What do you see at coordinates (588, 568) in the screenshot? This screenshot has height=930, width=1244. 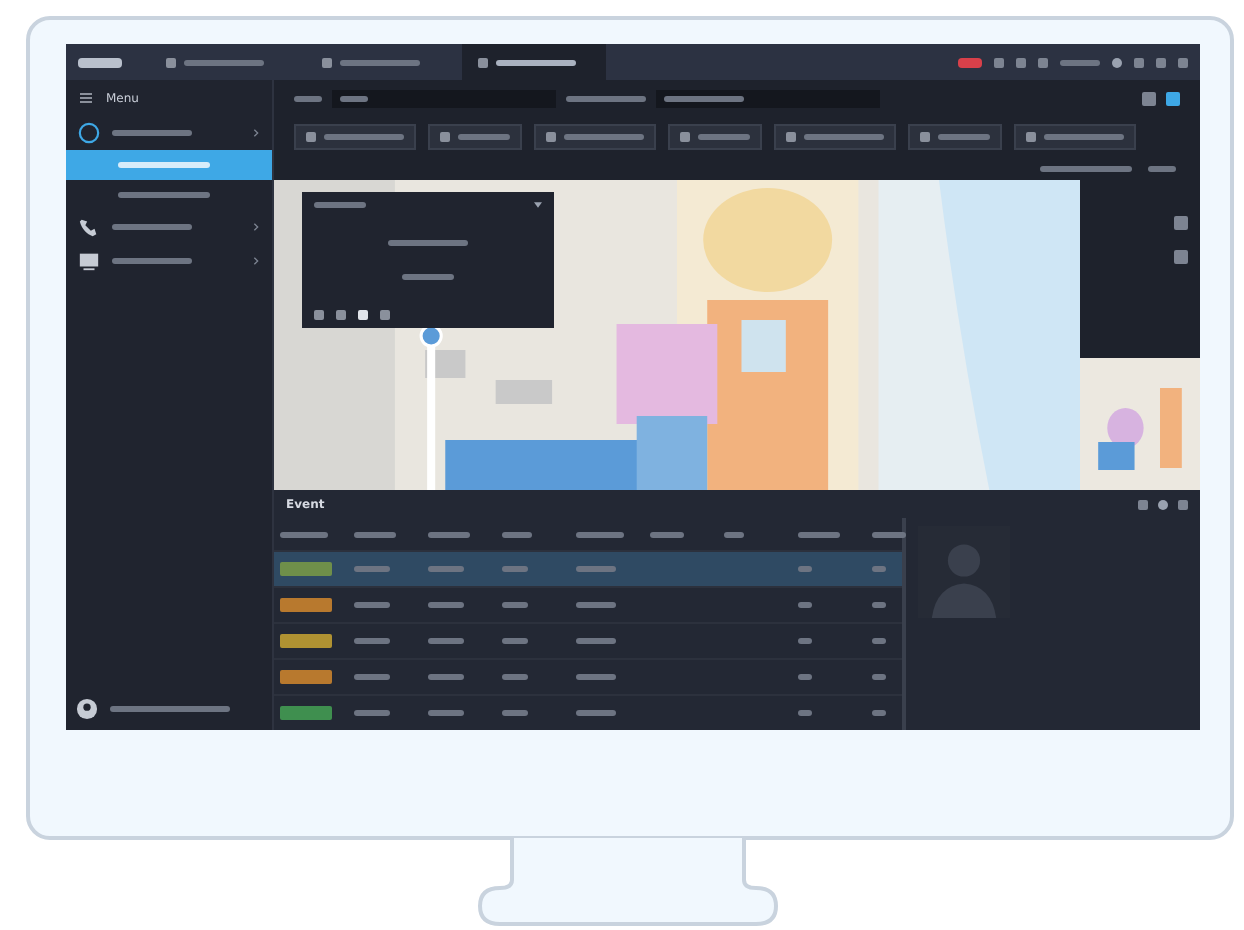 I see `table-row` at bounding box center [588, 568].